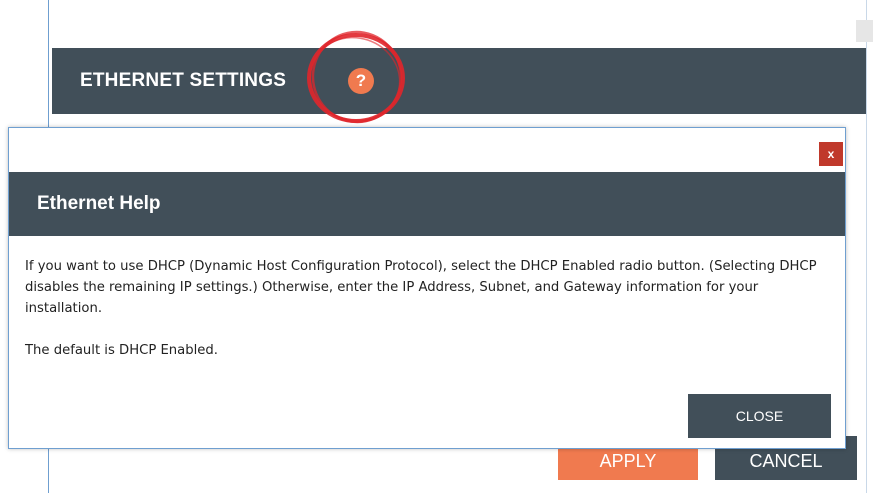 The width and height of the screenshot is (873, 493). What do you see at coordinates (427, 204) in the screenshot?
I see `dialog-header: Ethernet Help` at bounding box center [427, 204].